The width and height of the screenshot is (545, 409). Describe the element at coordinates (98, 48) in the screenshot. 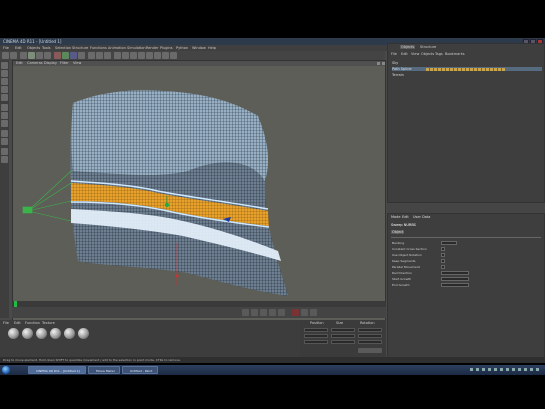

I see `menu-functions: Functions` at that location.